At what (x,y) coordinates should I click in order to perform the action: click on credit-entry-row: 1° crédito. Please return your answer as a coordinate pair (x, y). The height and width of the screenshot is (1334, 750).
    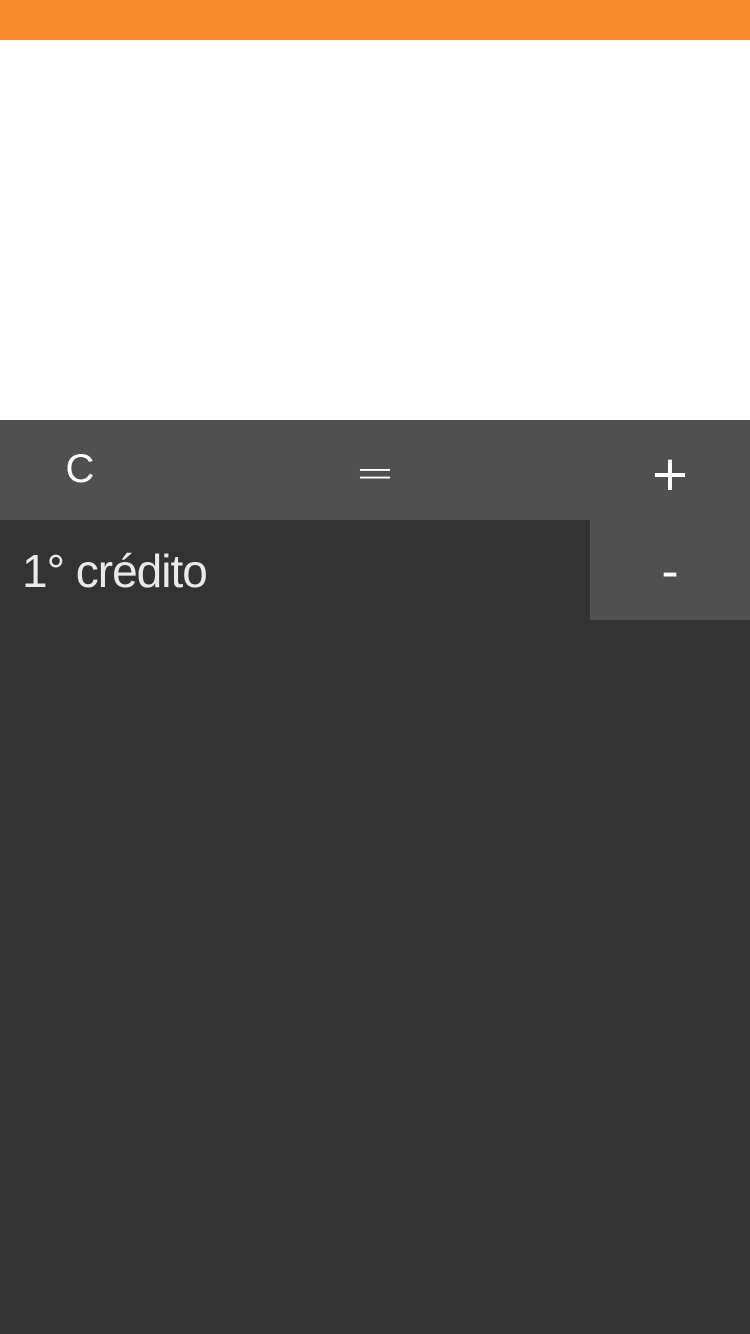
    Looking at the image, I should click on (295, 570).